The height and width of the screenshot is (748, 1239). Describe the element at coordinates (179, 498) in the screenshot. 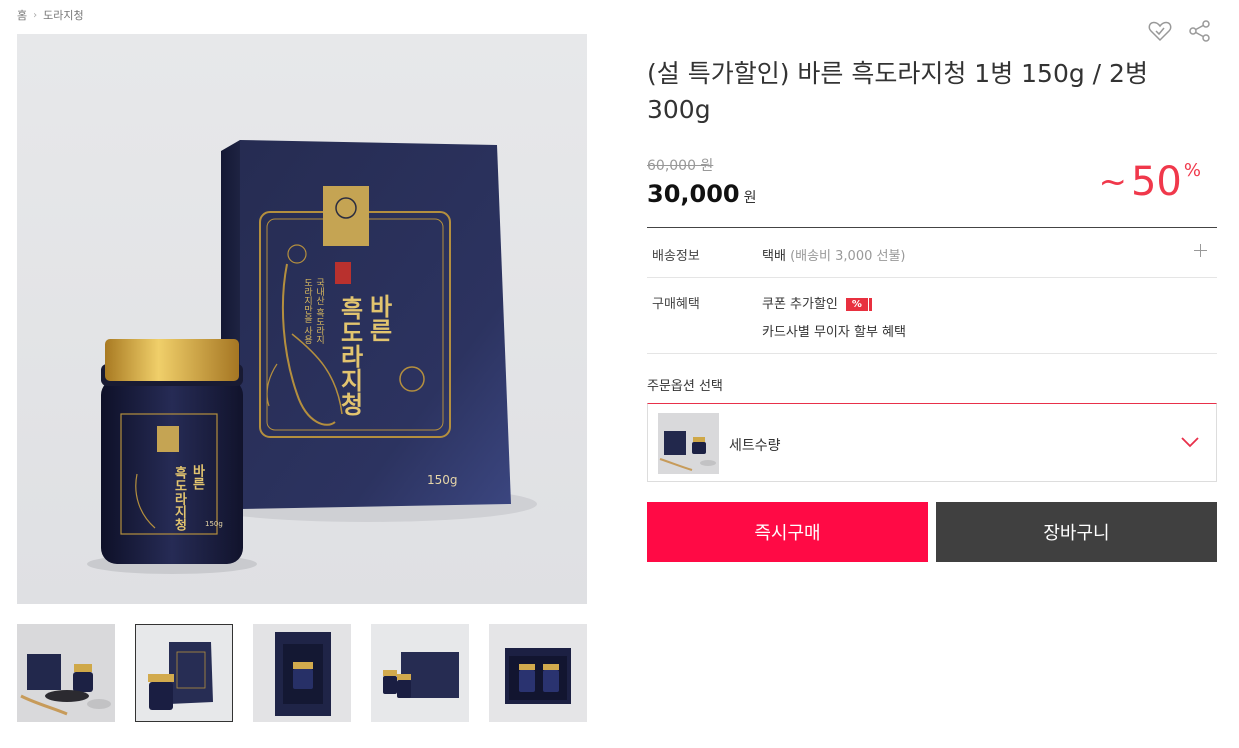

I see `jar-title-line2: 흑도라지청` at that location.